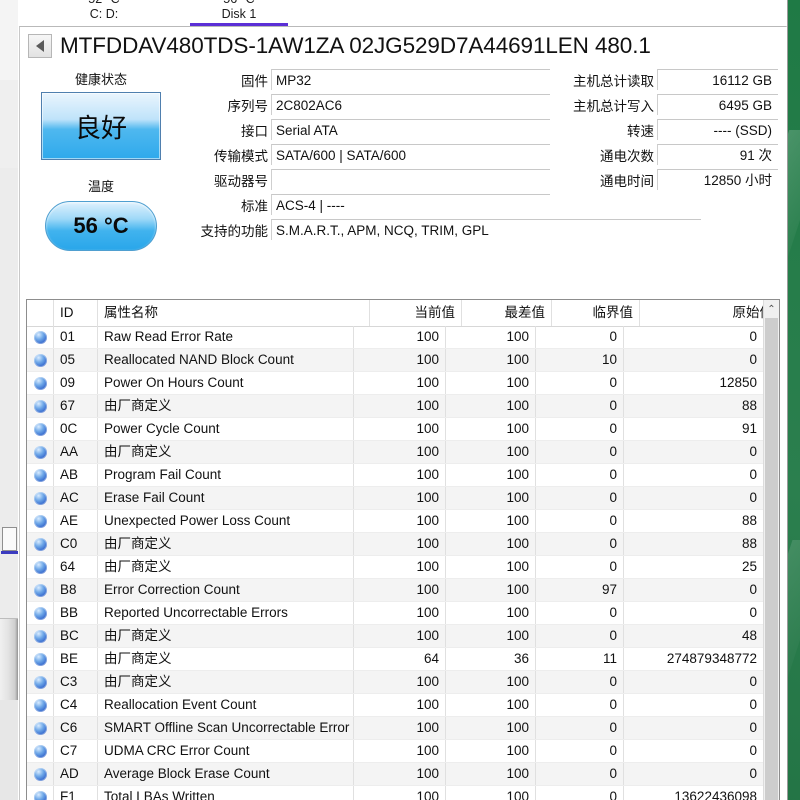  Describe the element at coordinates (395, 590) in the screenshot. I see `table-row: B8 Error Correction Count 100 100 97 0` at that location.